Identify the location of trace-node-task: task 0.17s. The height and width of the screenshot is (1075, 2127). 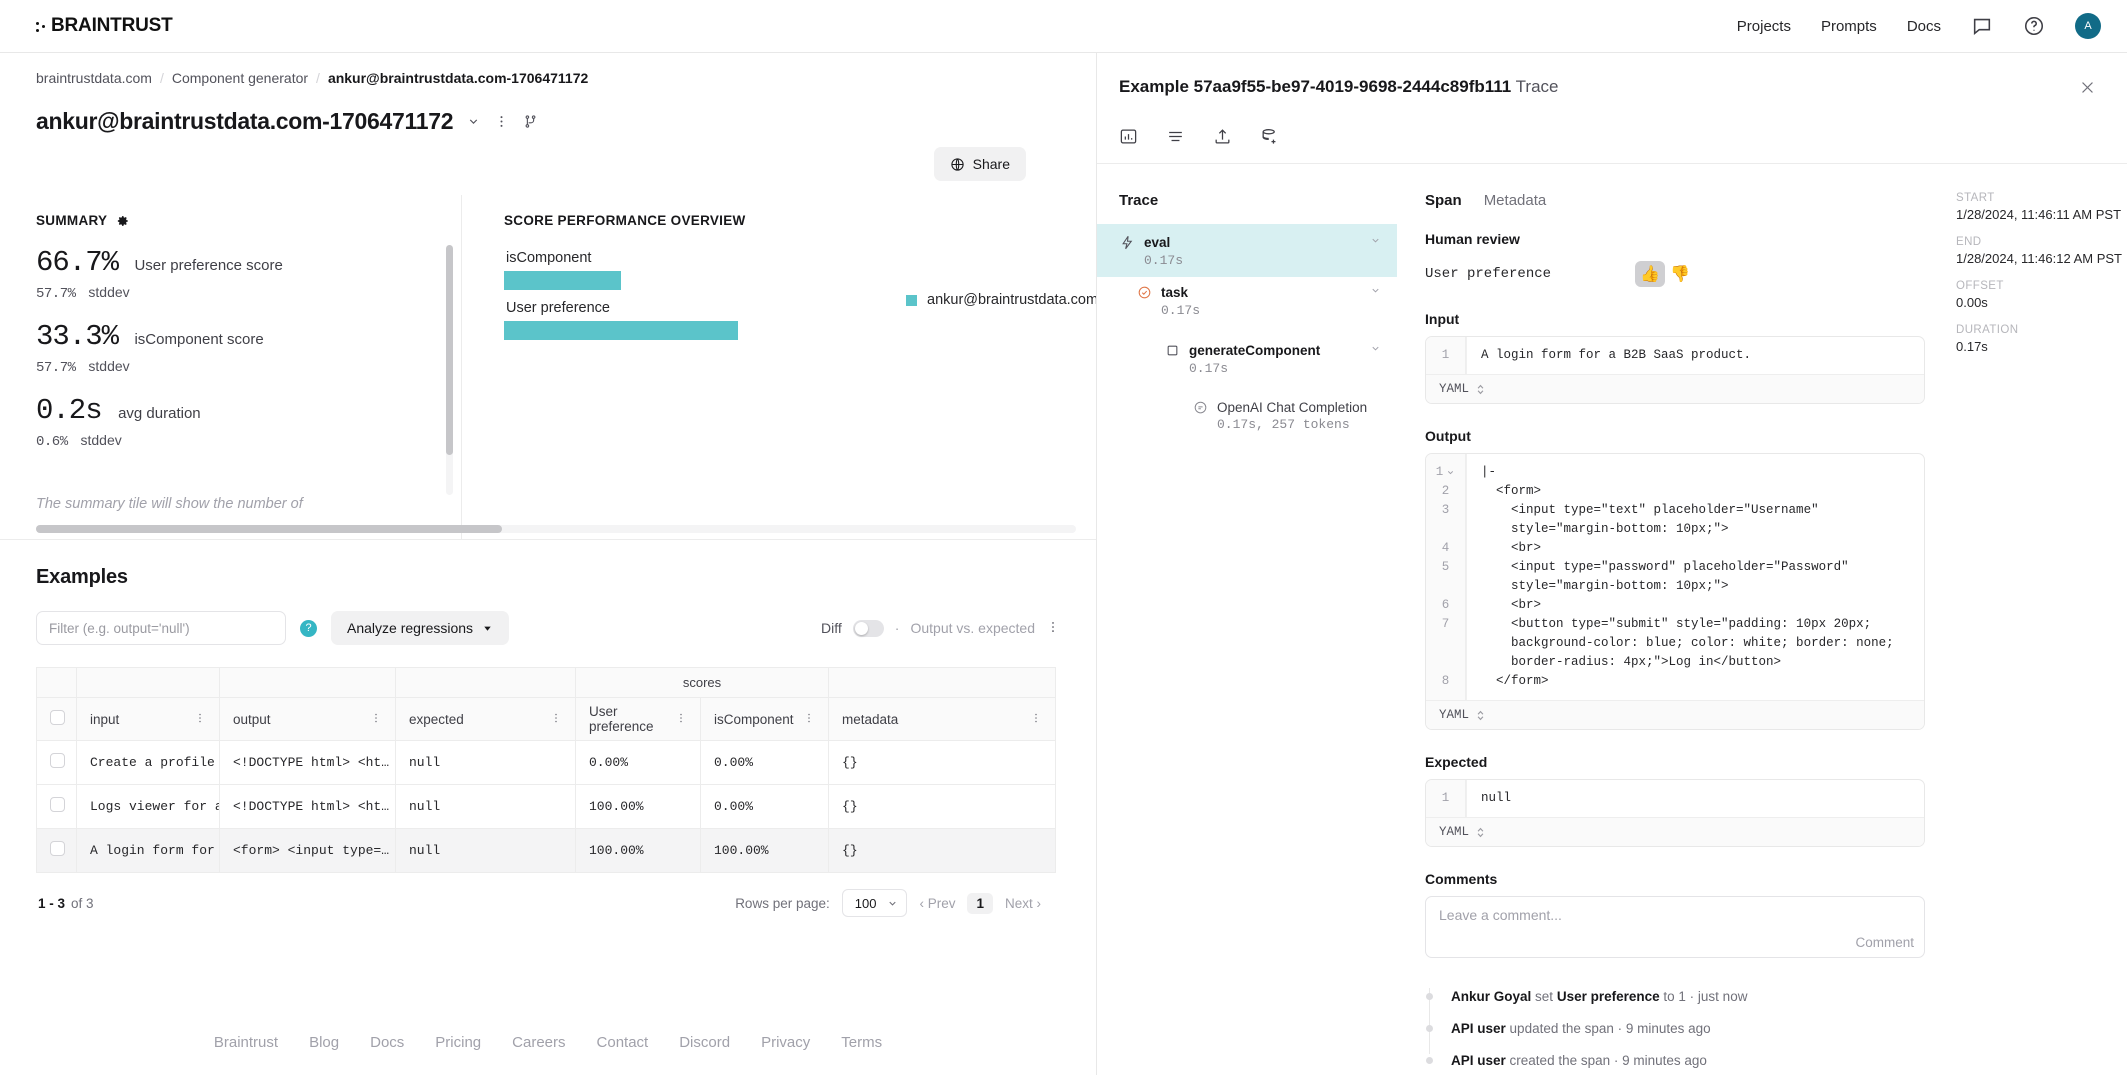
(1266, 309).